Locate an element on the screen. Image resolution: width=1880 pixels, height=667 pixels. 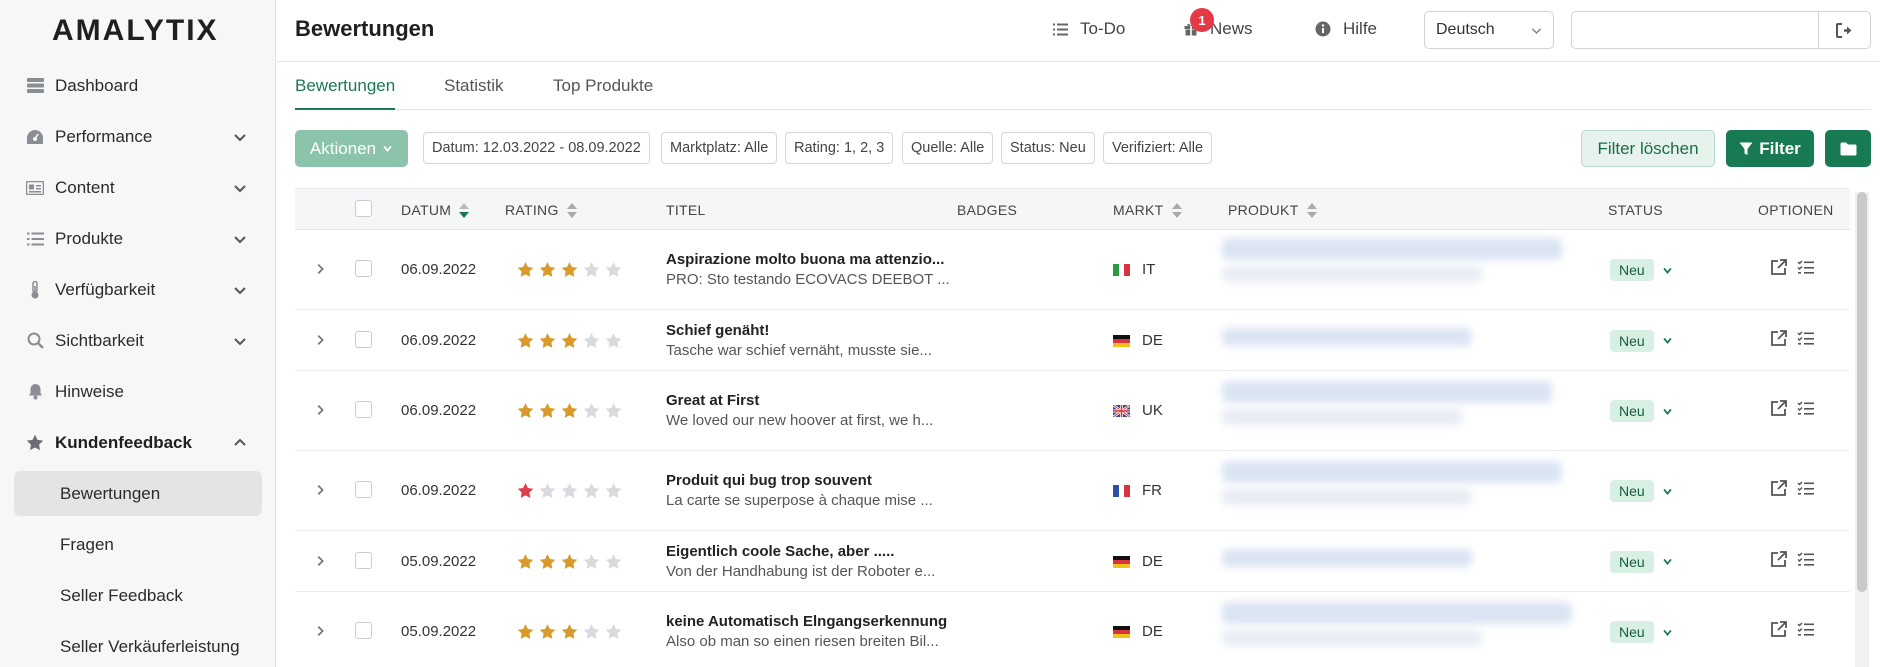
saved-filters-button is located at coordinates (1848, 148).